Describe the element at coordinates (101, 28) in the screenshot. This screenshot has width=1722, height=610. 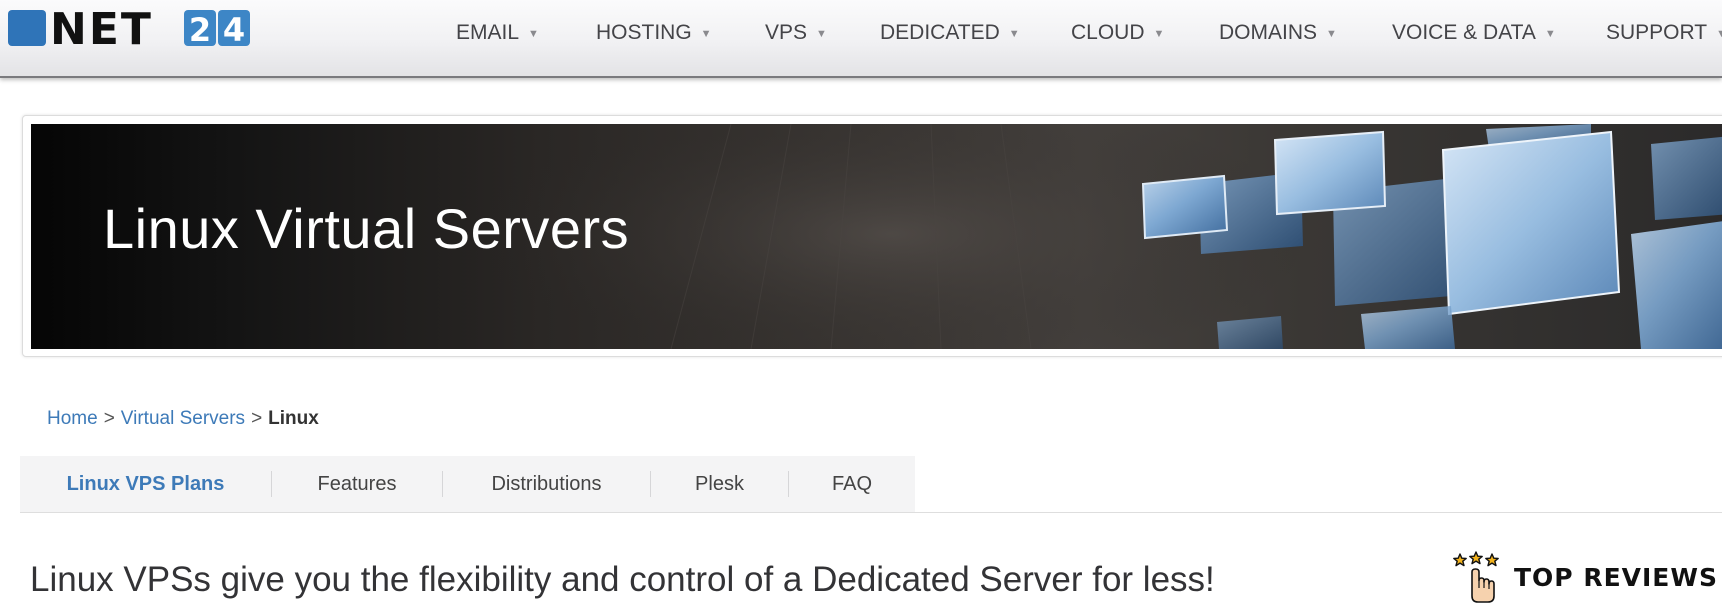
I see `svg-text: NET` at that location.